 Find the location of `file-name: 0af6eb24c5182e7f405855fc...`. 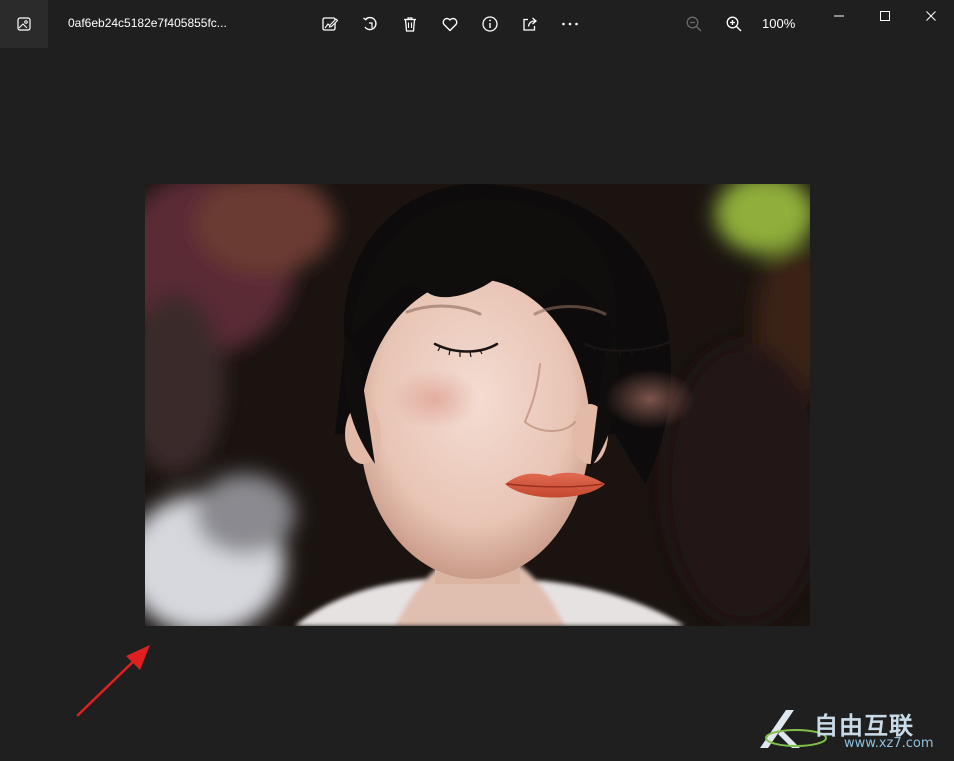

file-name: 0af6eb24c5182e7f405855fc... is located at coordinates (147, 23).